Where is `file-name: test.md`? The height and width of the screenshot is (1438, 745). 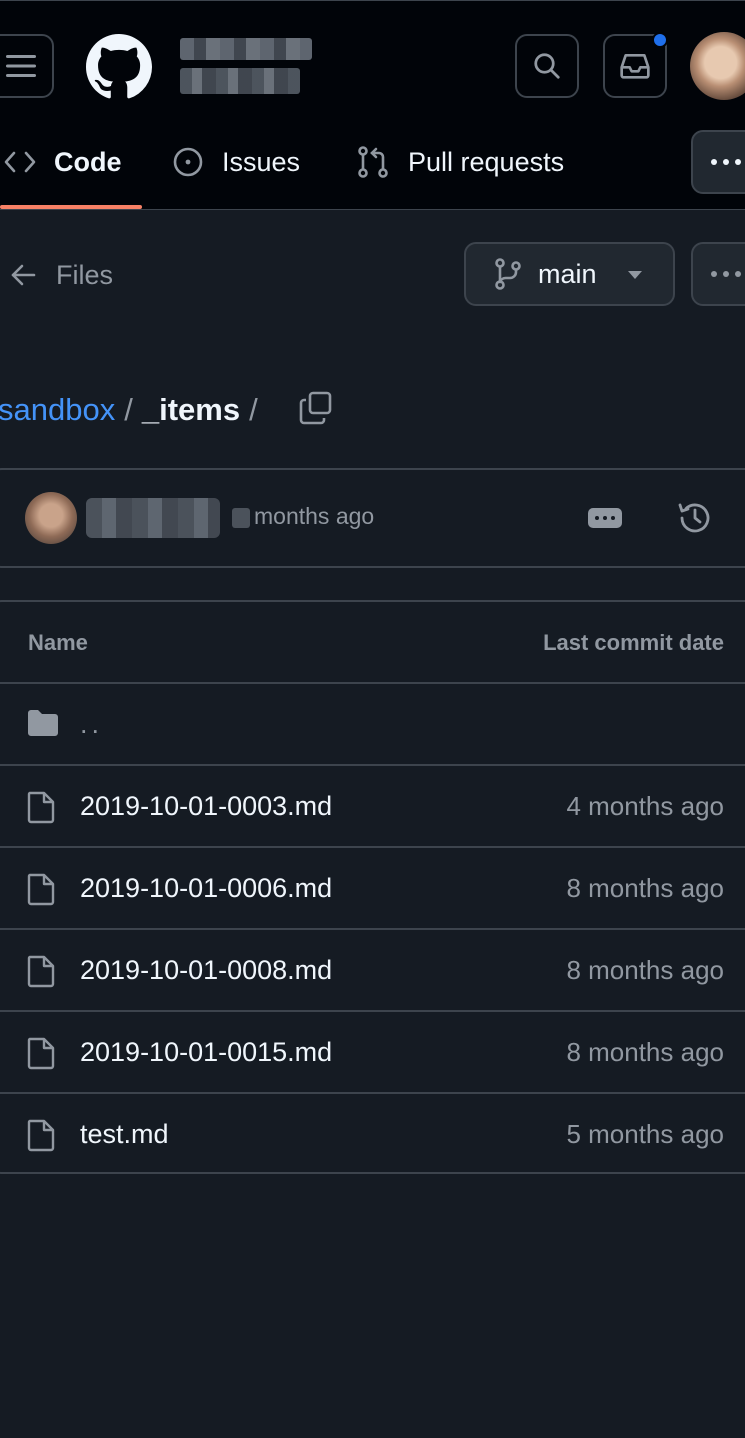
file-name: test.md is located at coordinates (124, 1134).